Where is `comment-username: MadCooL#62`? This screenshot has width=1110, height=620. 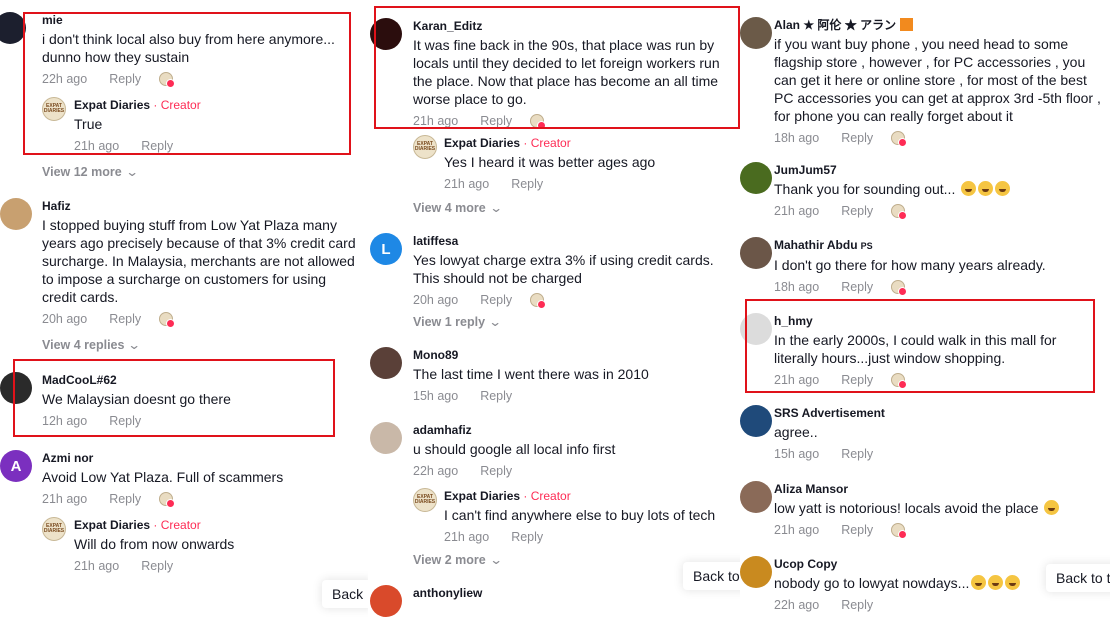
comment-username: MadCooL#62 is located at coordinates (201, 380).